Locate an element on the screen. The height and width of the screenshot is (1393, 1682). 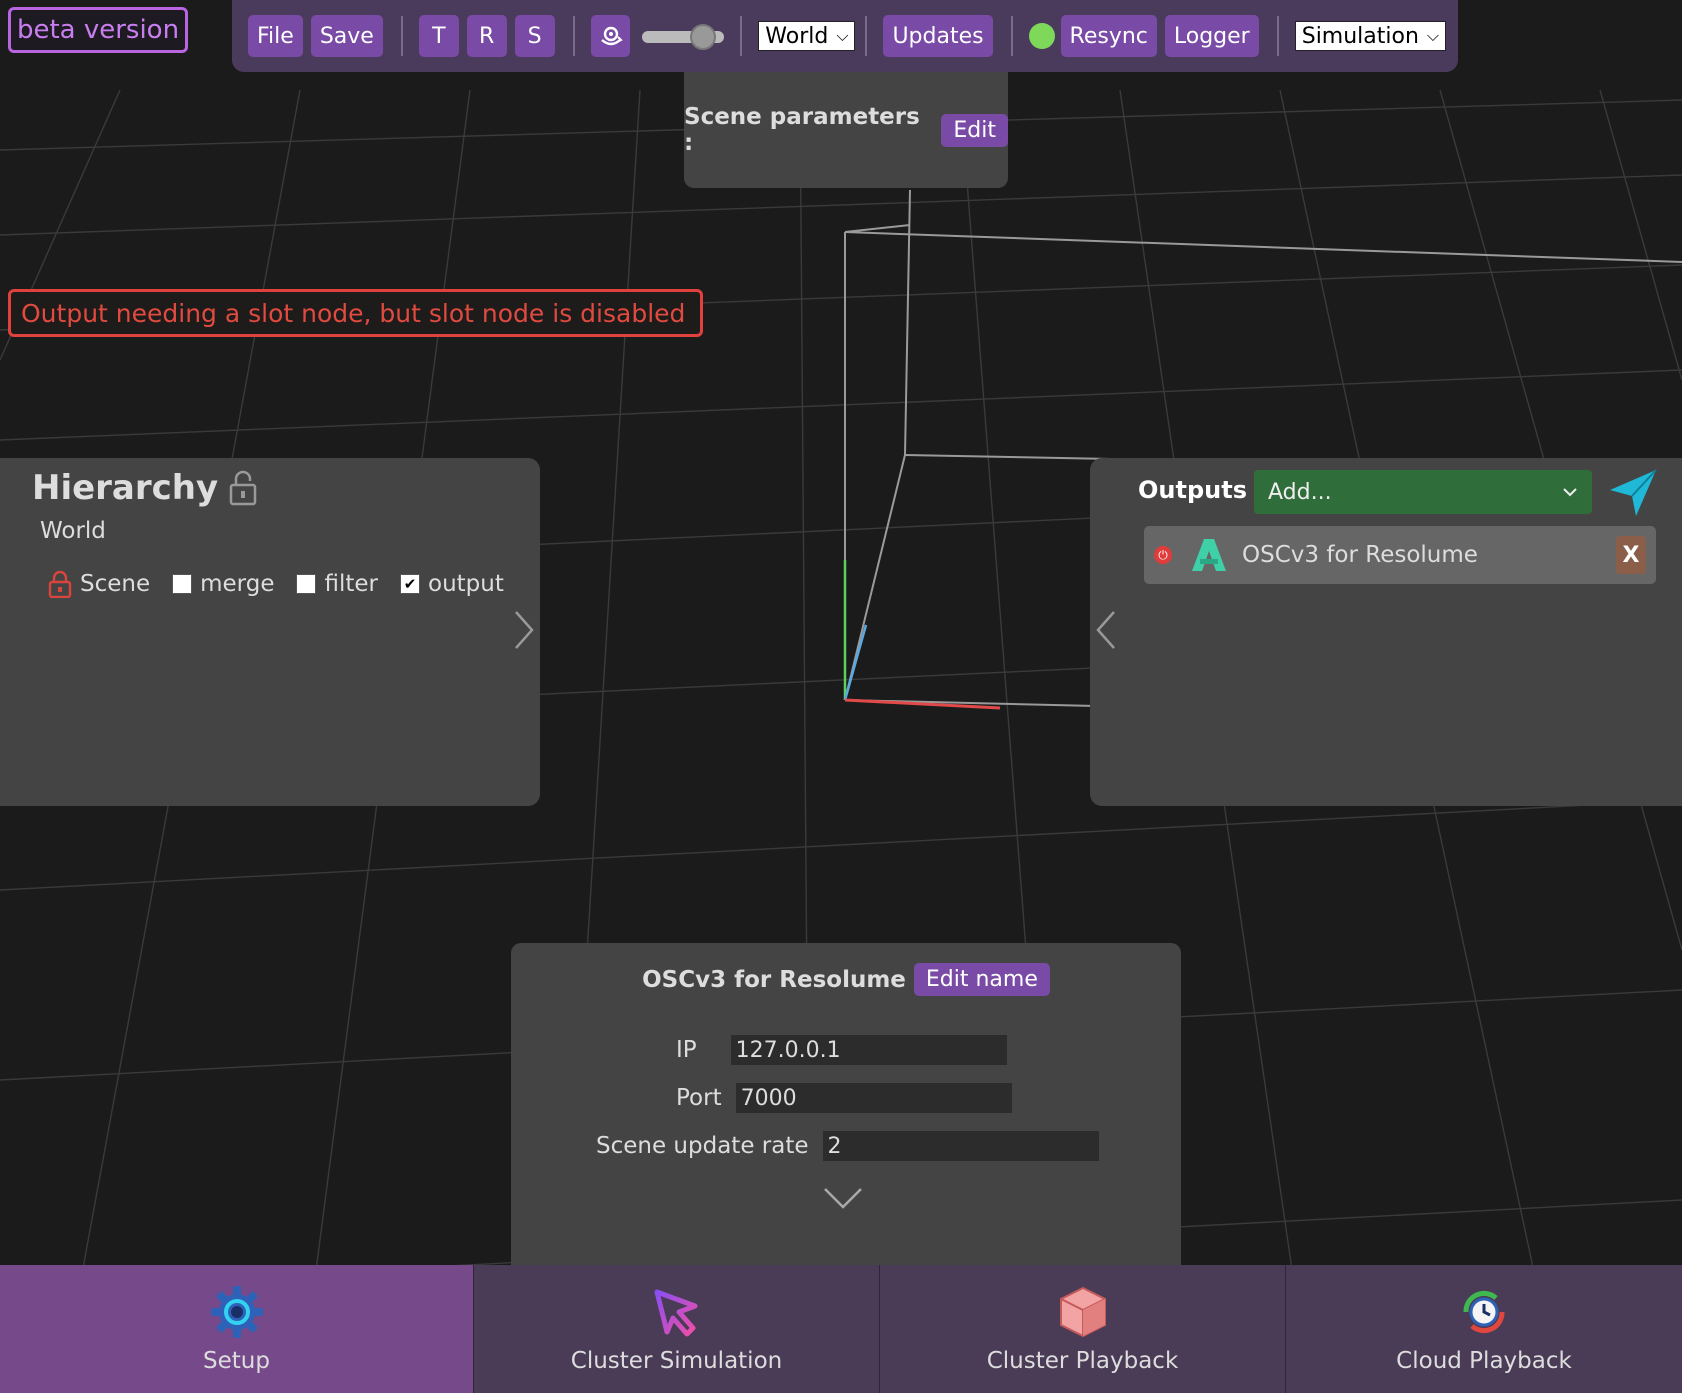
updates-button: Updates is located at coordinates (938, 36).